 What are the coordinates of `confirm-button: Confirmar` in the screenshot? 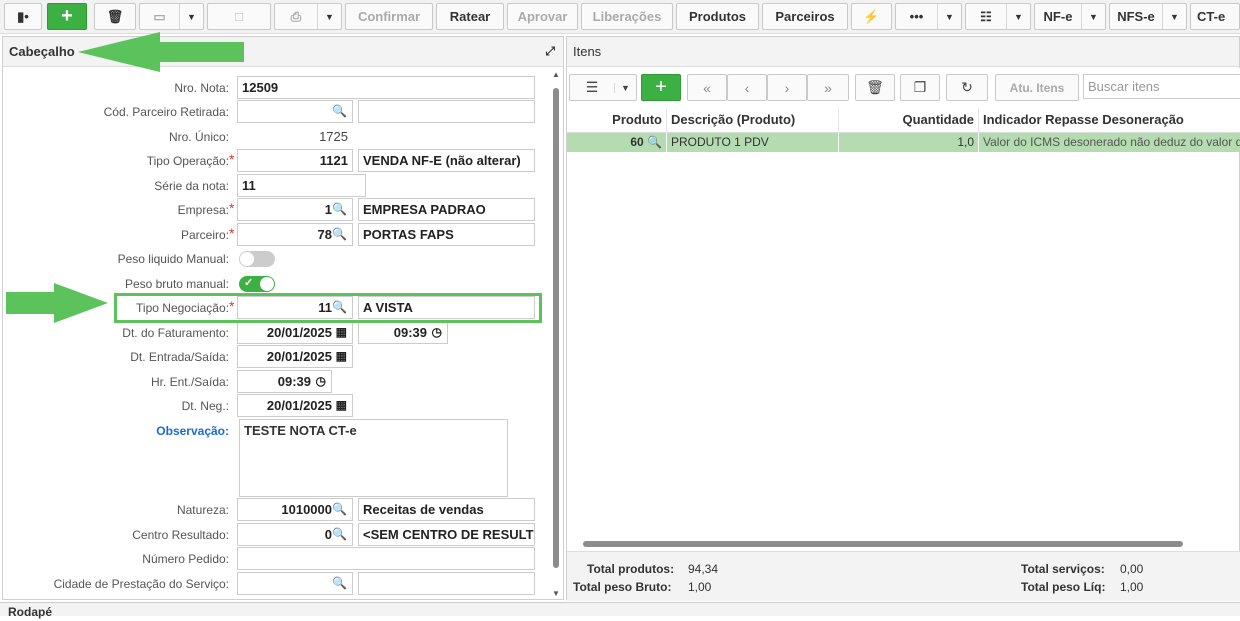 It's located at (389, 16).